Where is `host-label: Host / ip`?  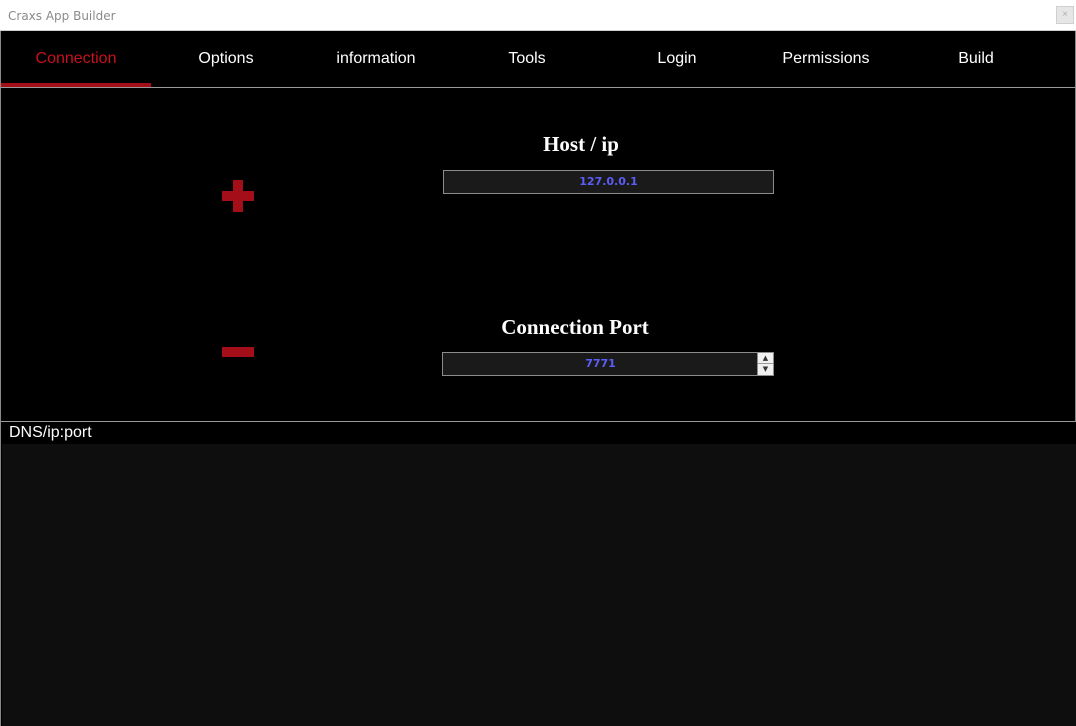
host-label: Host / ip is located at coordinates (581, 144).